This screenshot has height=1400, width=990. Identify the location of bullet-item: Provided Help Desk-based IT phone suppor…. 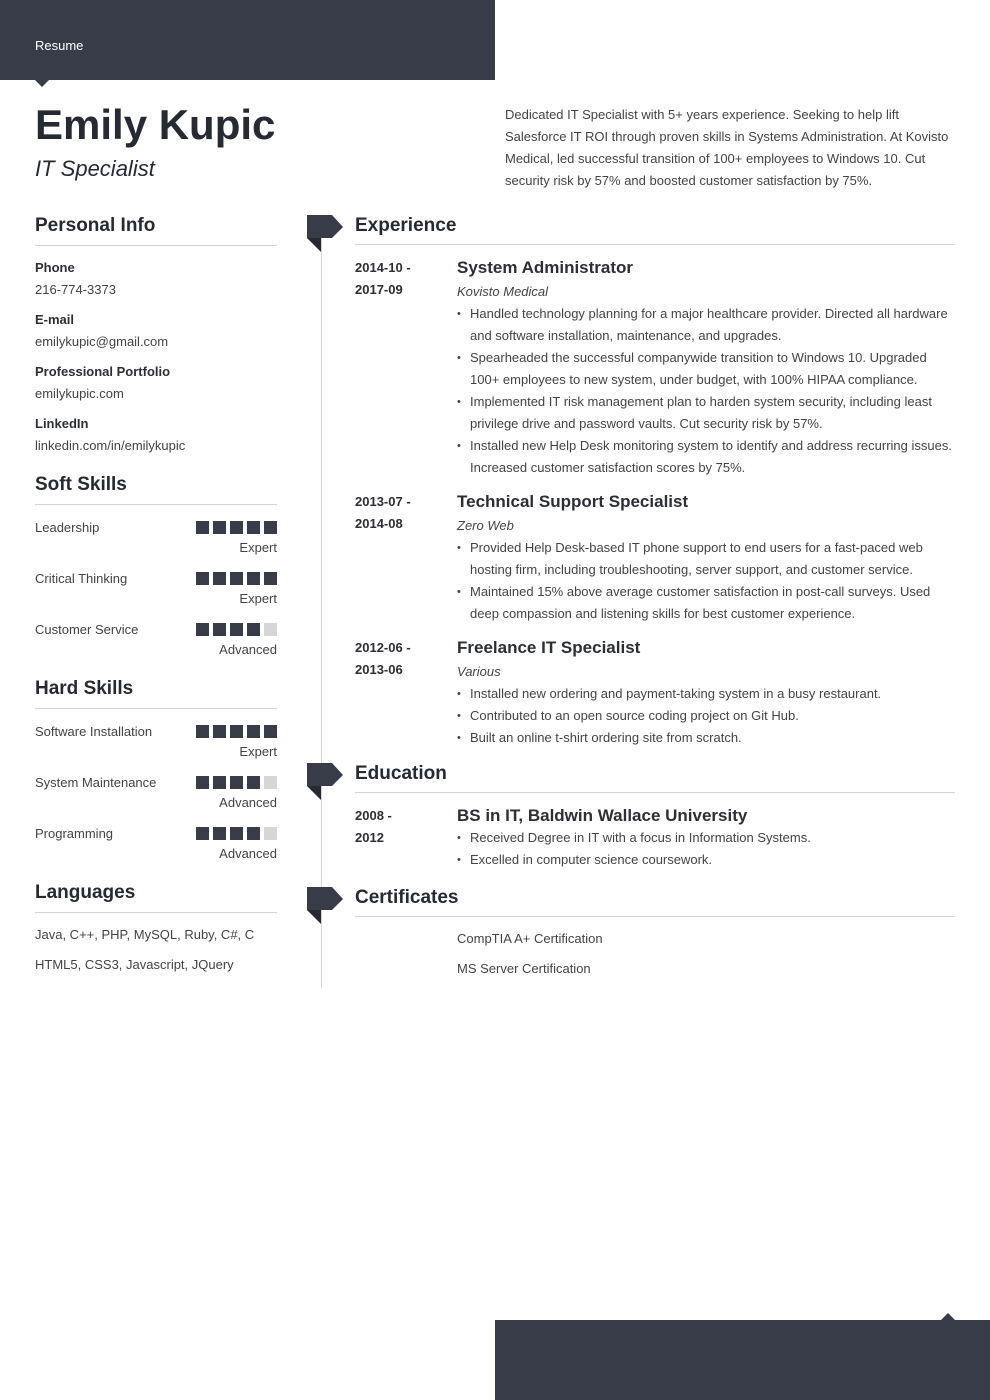
(706, 559).